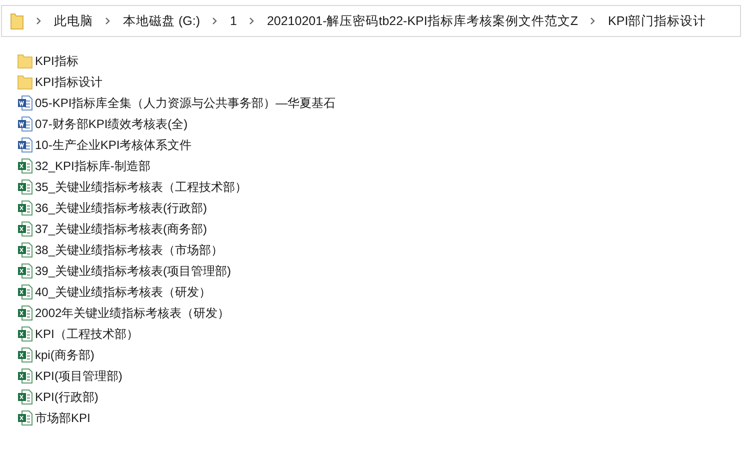 The image size is (742, 457). What do you see at coordinates (121, 229) in the screenshot?
I see `file-name: 37_关键业绩指标考核表(商务部)` at bounding box center [121, 229].